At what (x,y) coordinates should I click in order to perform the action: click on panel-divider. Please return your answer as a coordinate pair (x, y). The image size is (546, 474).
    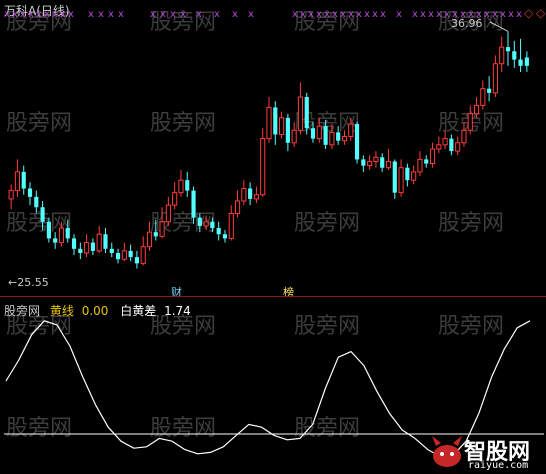
    Looking at the image, I should click on (273, 296).